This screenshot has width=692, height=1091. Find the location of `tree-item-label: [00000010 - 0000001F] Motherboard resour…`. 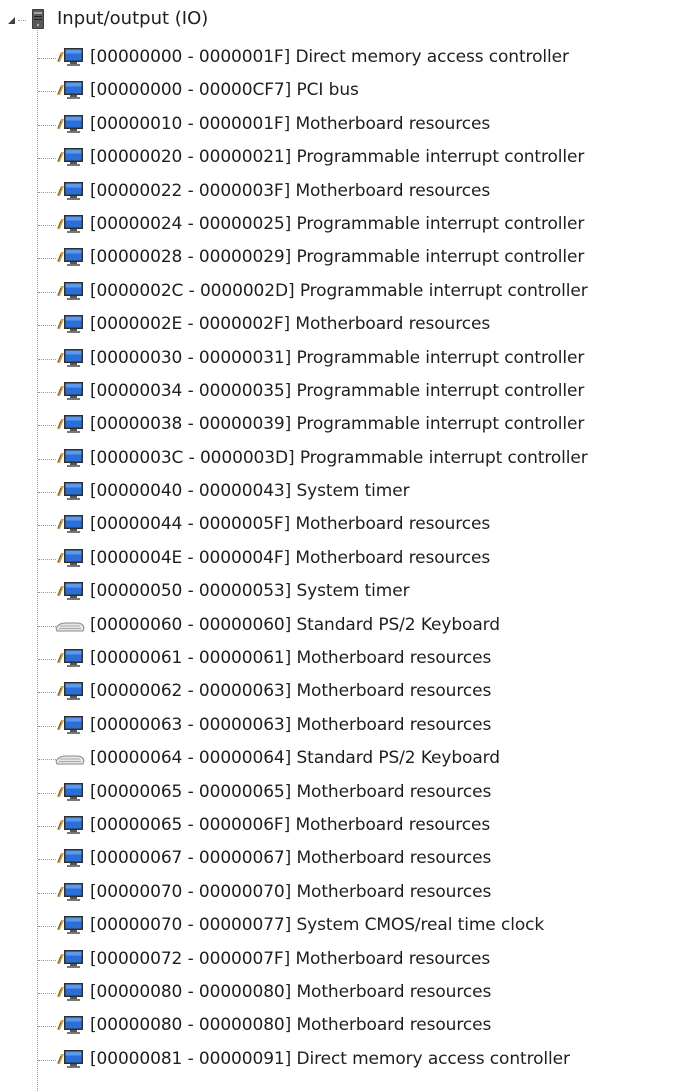

tree-item-label: [00000010 - 0000001F] Motherboard resour… is located at coordinates (290, 124).